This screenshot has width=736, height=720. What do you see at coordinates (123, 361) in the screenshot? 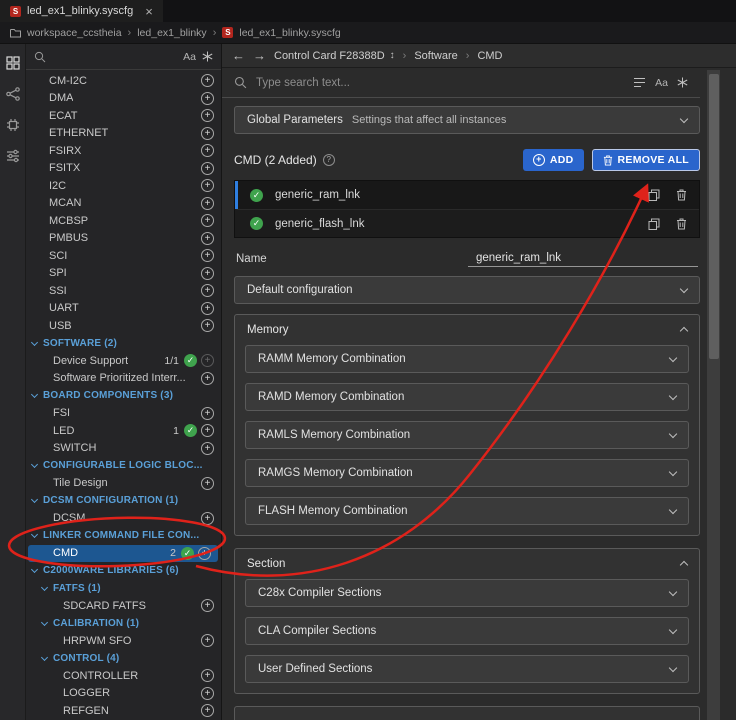
I see `tree-item-device-support: Device Support 1/1` at bounding box center [123, 361].